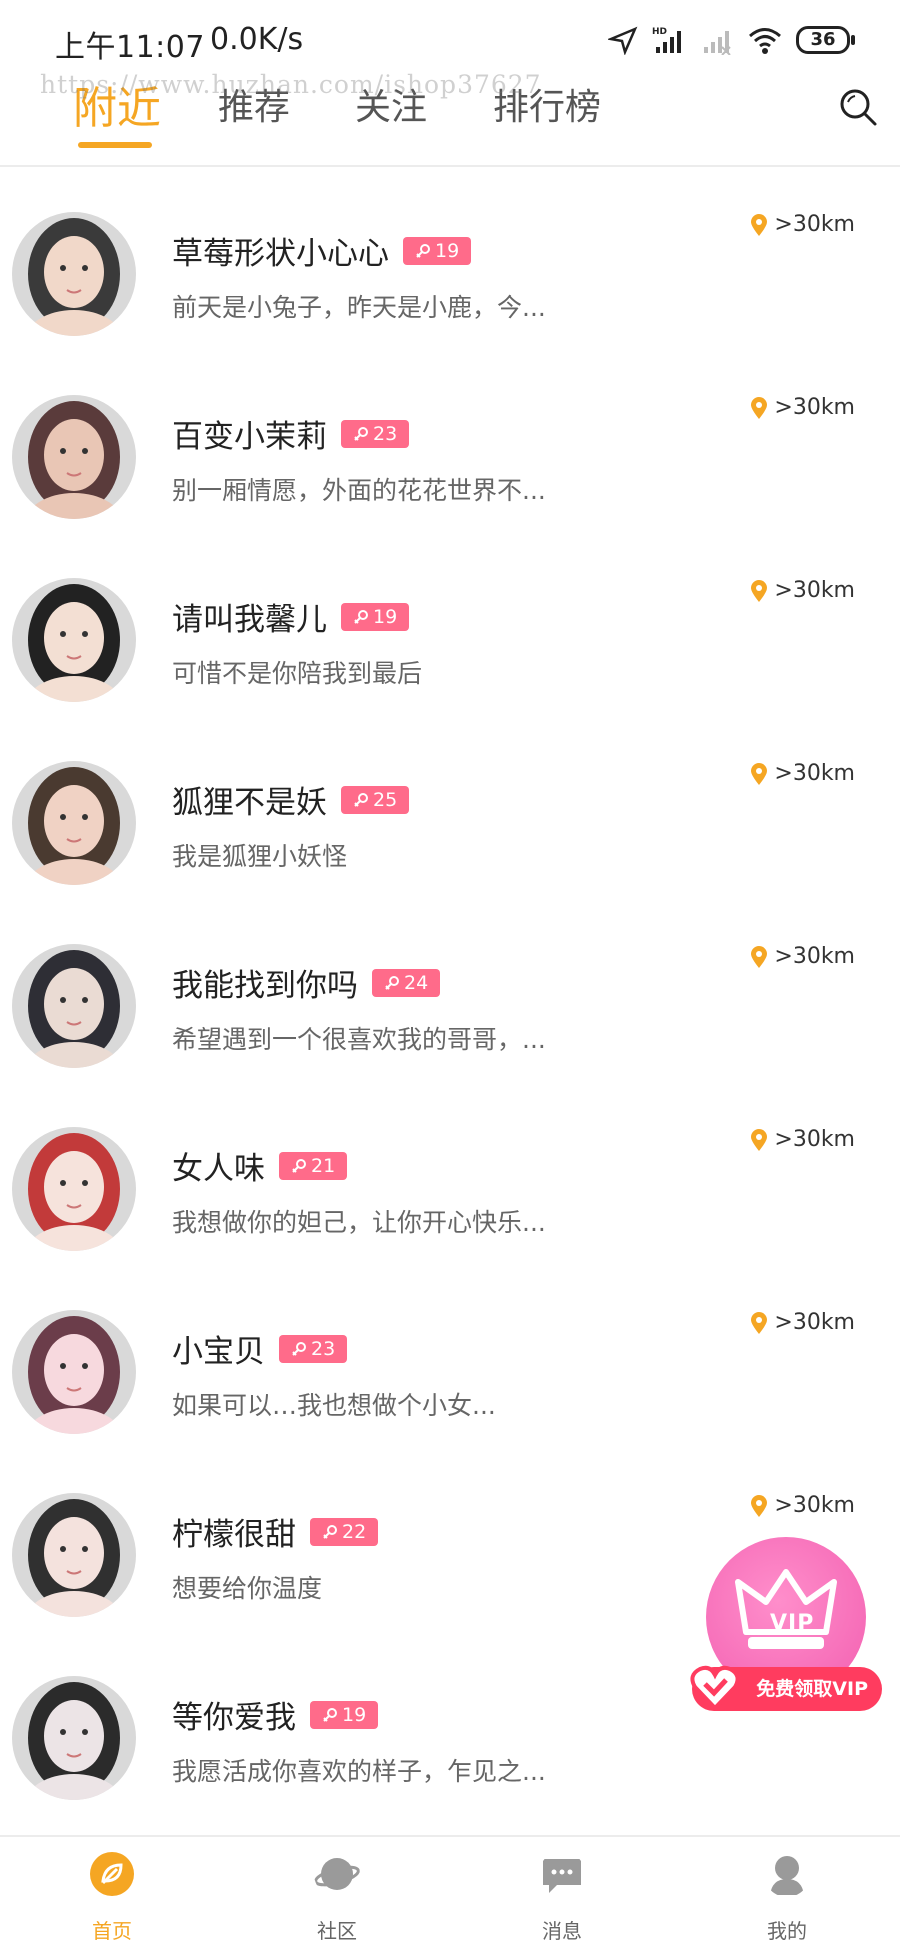 This screenshot has height=1952, width=900. What do you see at coordinates (313, 1165) in the screenshot?
I see `age-badge: 21` at bounding box center [313, 1165].